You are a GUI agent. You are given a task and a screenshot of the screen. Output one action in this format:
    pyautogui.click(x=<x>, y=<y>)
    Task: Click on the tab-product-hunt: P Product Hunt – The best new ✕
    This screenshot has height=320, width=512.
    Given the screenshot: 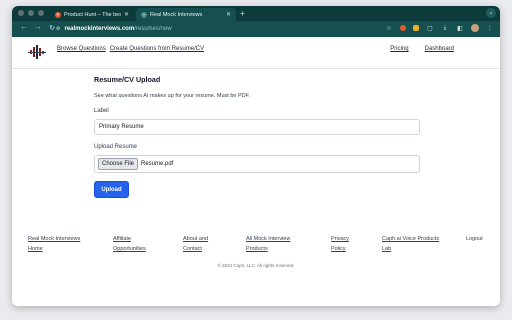 What is the action you would take?
    pyautogui.click(x=92, y=14)
    